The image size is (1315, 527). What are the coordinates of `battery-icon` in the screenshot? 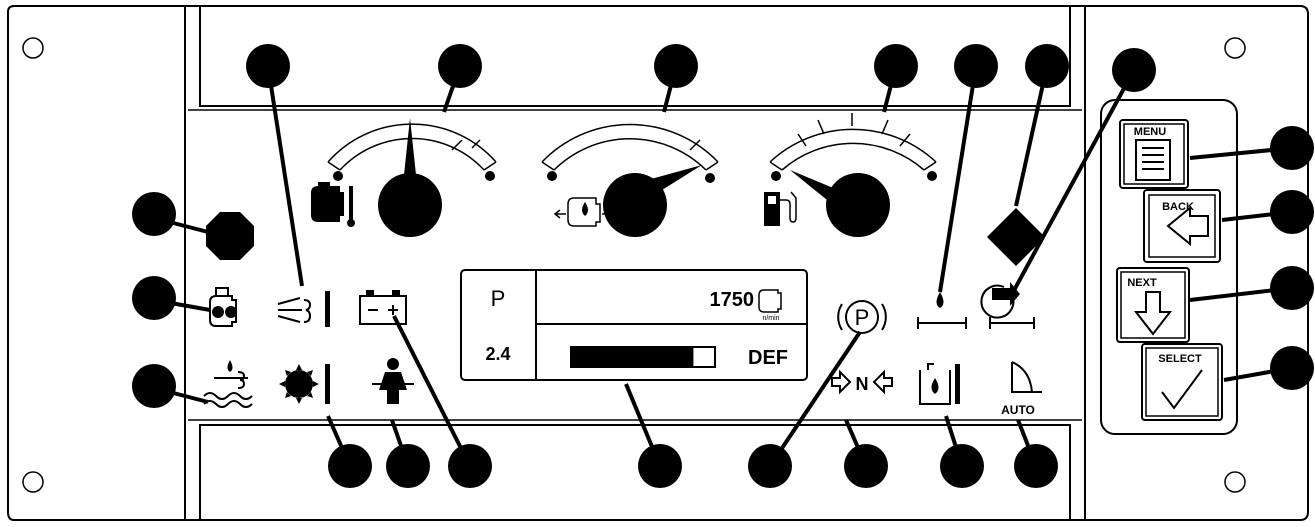 It's located at (383, 307).